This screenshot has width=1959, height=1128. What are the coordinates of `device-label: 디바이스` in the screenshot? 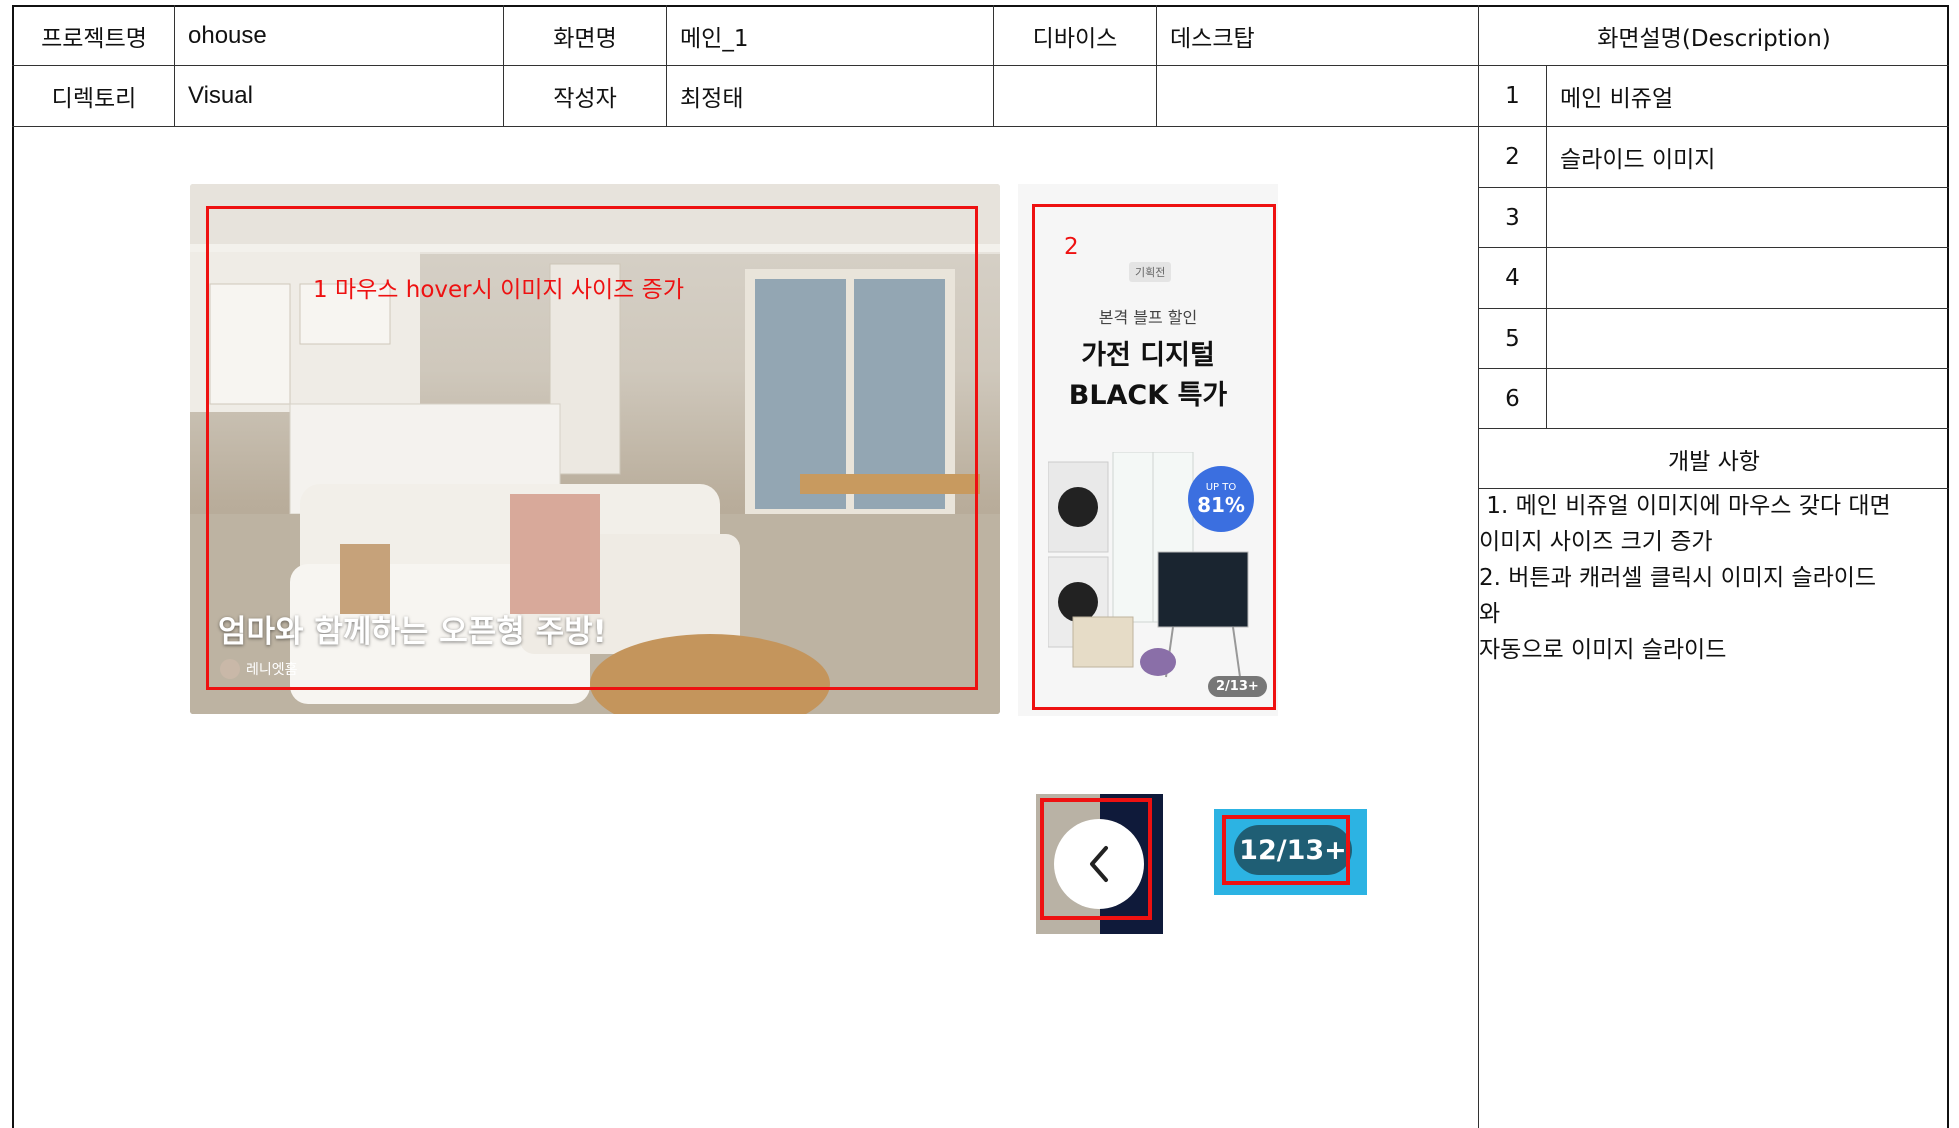 It's located at (1075, 39).